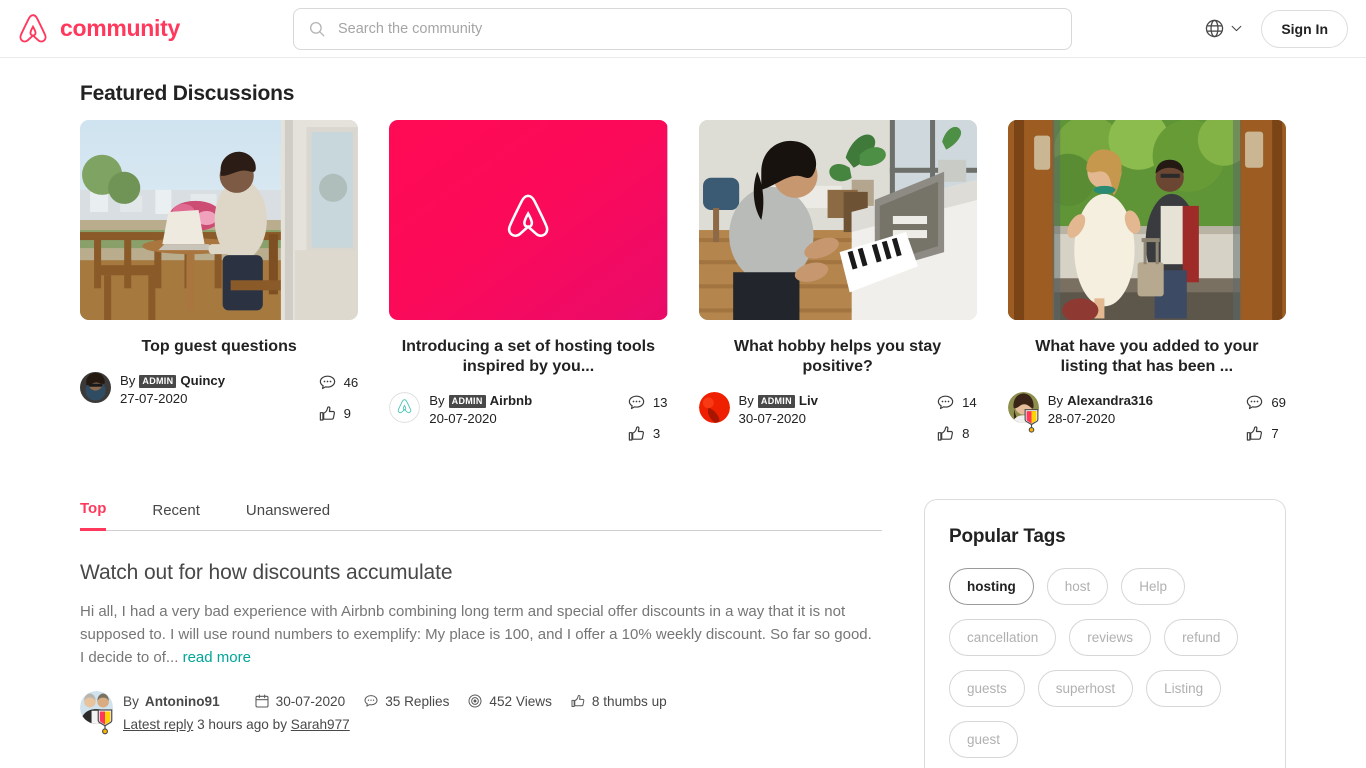  Describe the element at coordinates (351, 382) in the screenshot. I see `replies-count: 46` at that location.